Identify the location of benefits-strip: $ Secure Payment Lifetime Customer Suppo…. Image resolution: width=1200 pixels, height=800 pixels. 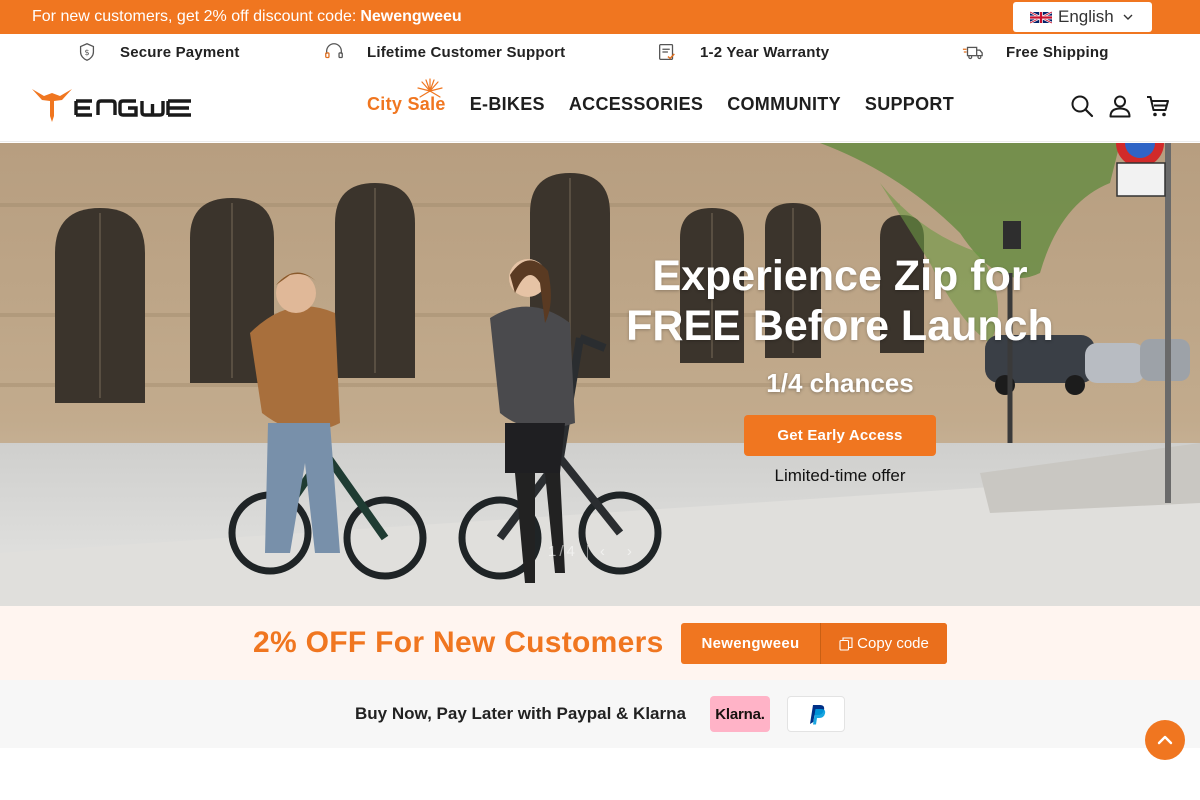
(600, 52).